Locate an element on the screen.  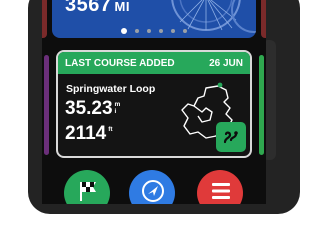
checkered-flag-icon is located at coordinates (88, 191).